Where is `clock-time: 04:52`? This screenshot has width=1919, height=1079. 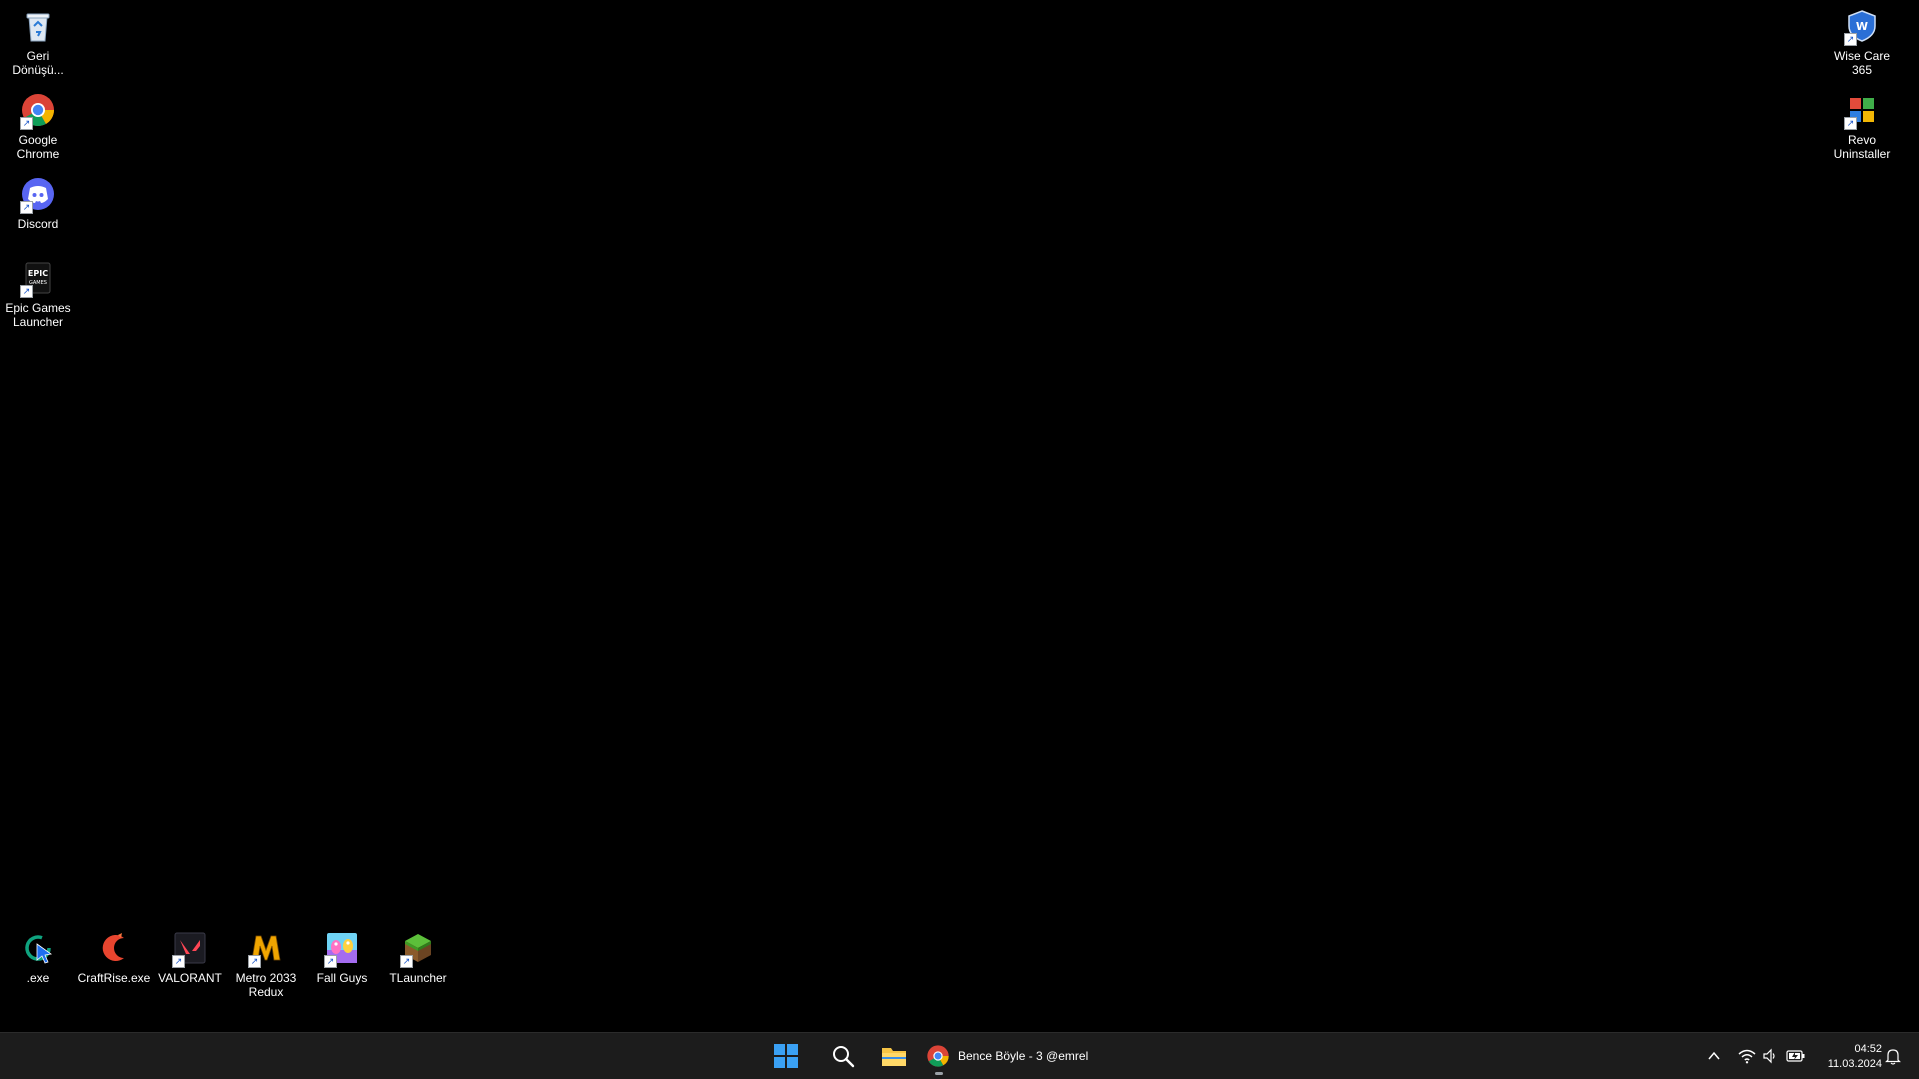
clock-time: 04:52 is located at coordinates (1868, 1049).